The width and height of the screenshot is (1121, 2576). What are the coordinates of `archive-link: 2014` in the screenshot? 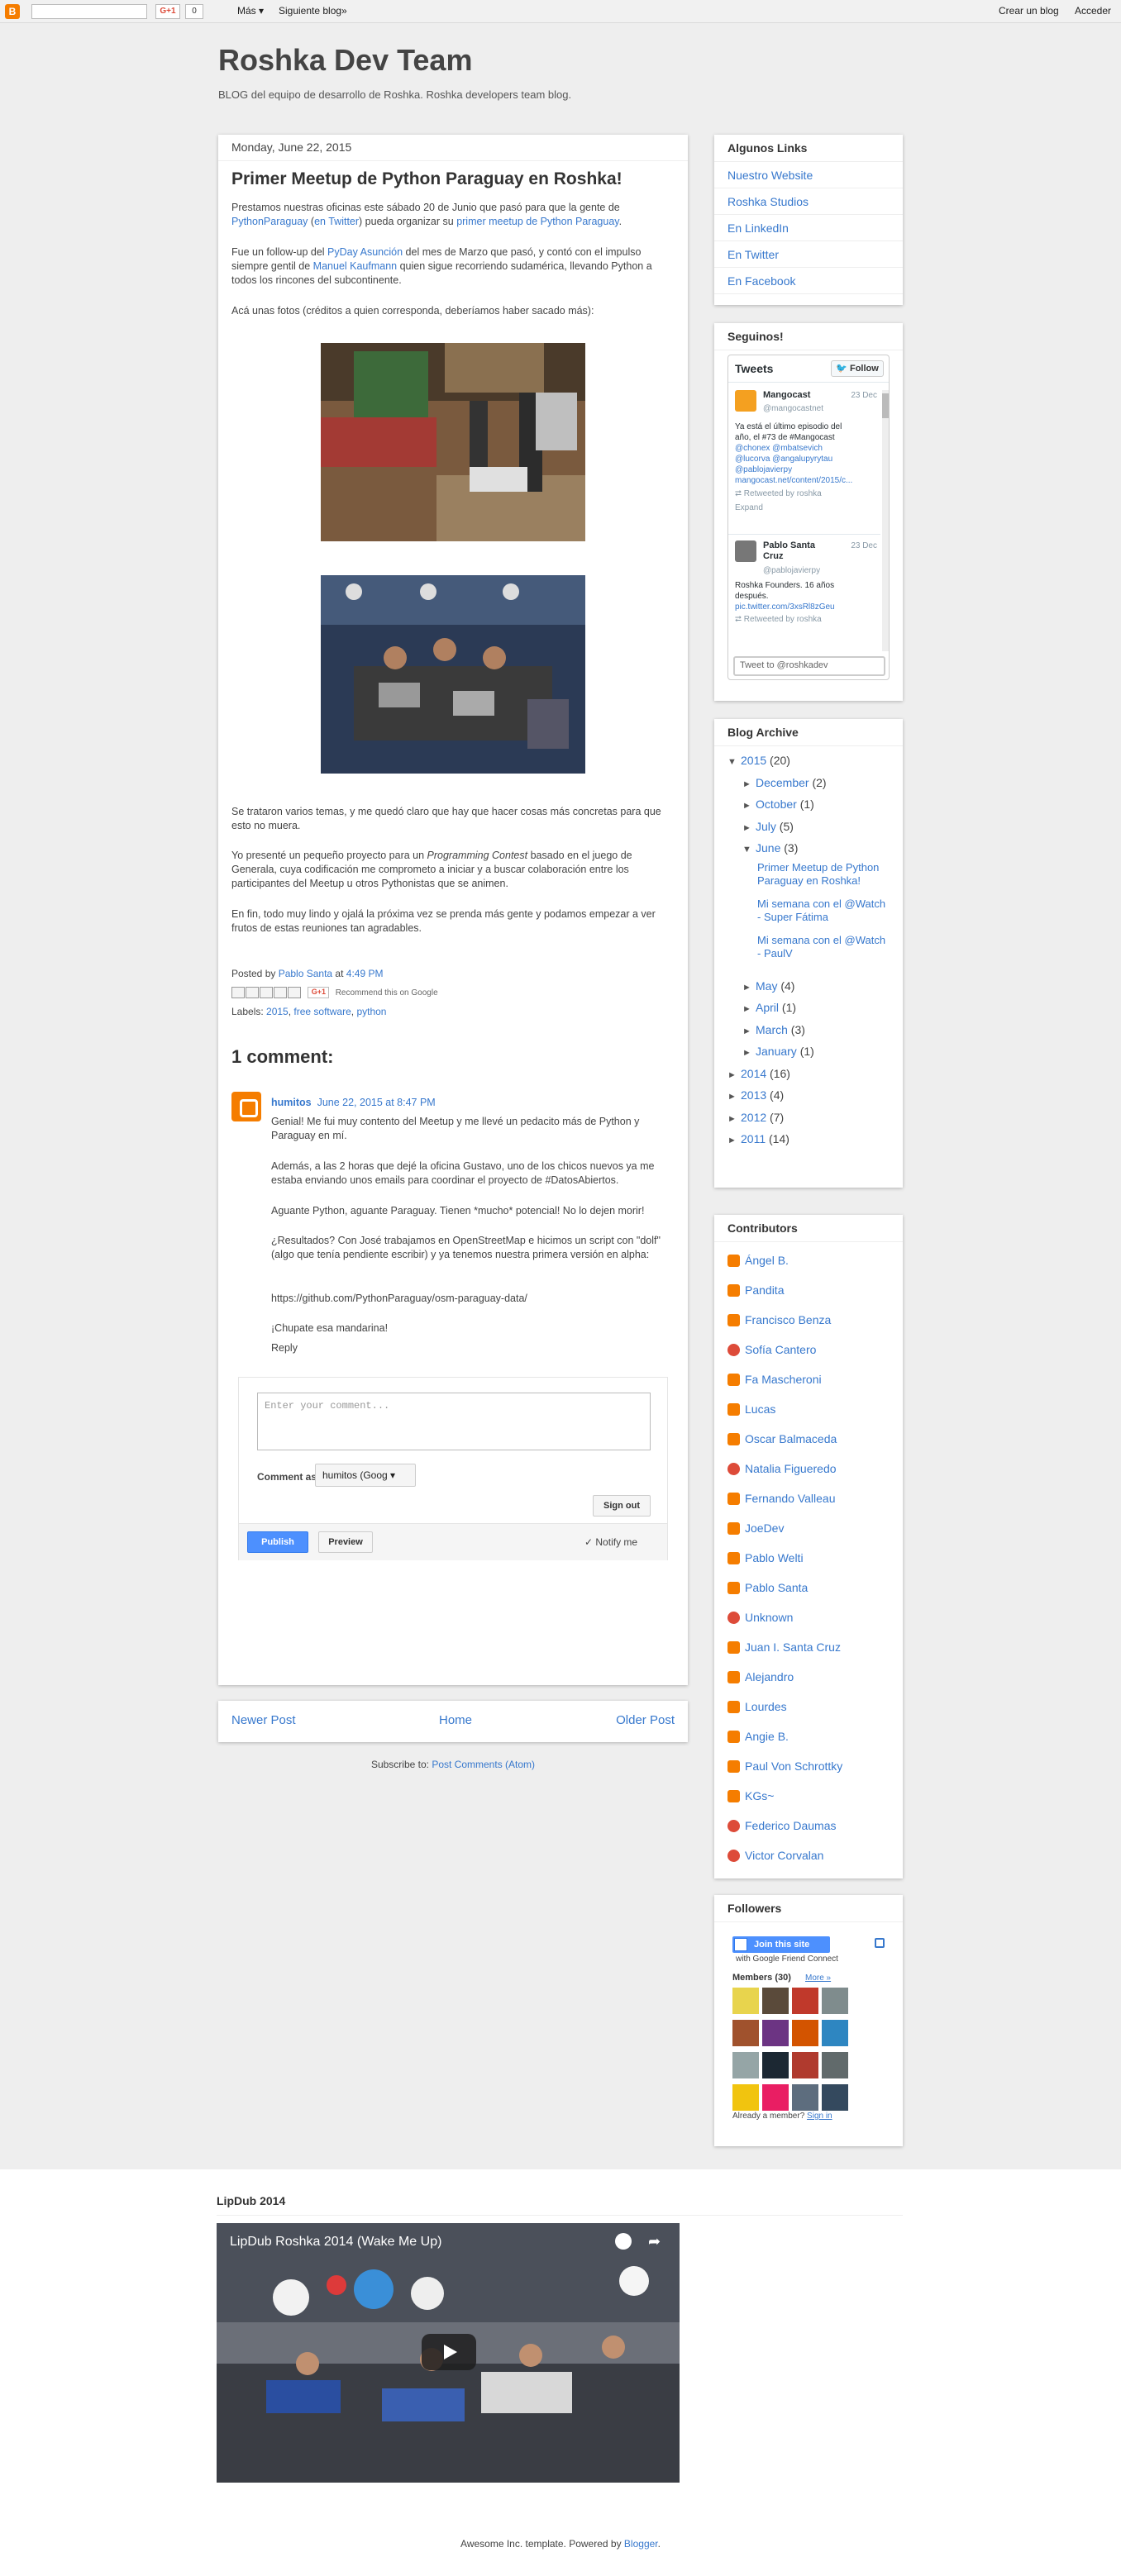 It's located at (753, 1074).